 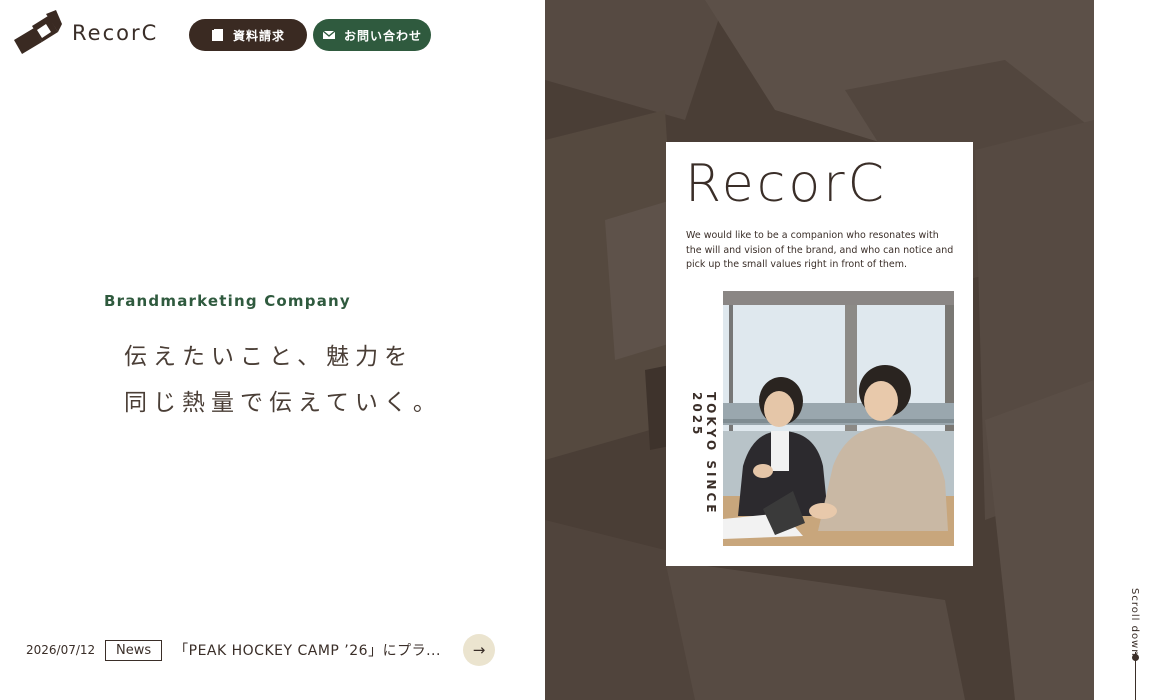 I want to click on request-documents-button: 資料請求, so click(x=248, y=35).